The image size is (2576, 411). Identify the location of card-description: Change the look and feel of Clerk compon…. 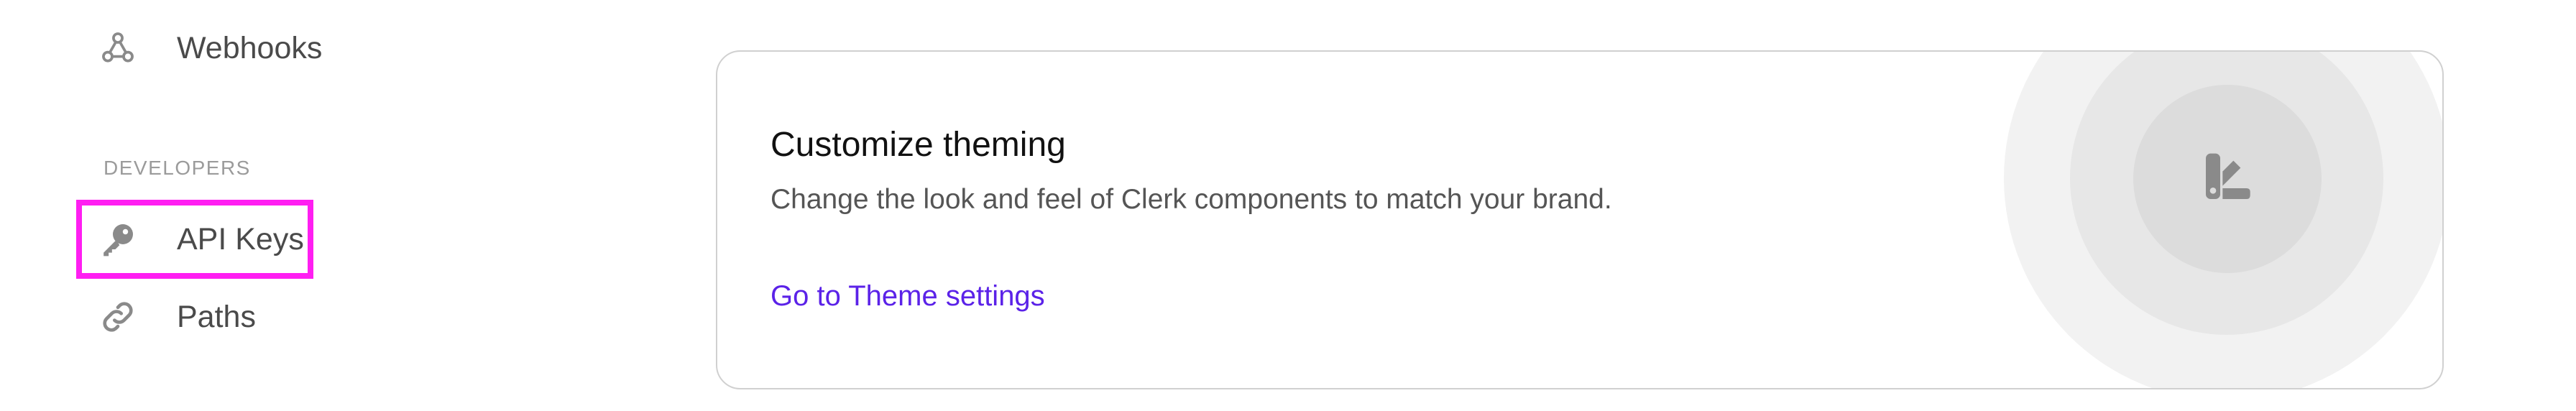
(1191, 199).